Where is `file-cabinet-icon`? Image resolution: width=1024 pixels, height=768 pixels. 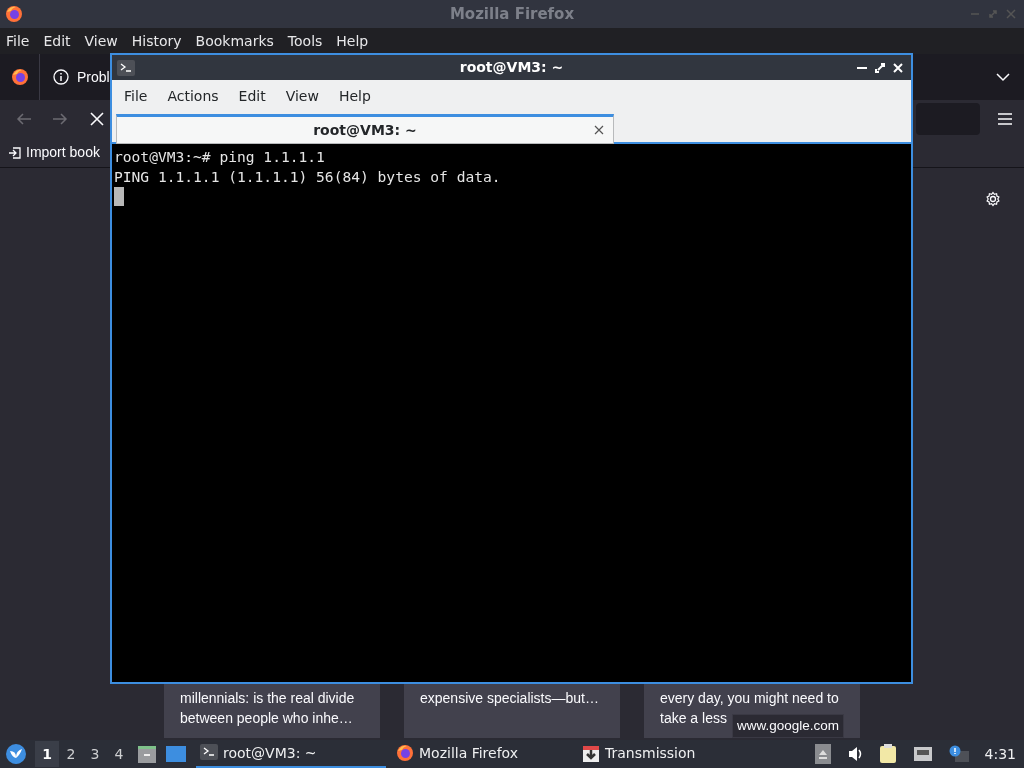
file-cabinet-icon is located at coordinates (147, 754).